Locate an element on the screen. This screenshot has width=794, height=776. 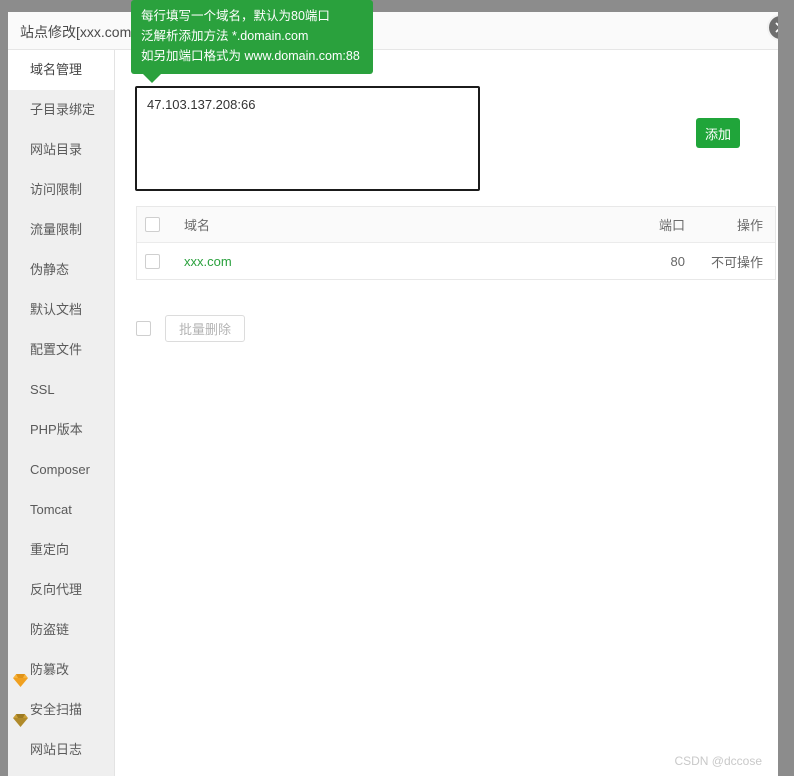
bulk-select-checkbox is located at coordinates (143, 328).